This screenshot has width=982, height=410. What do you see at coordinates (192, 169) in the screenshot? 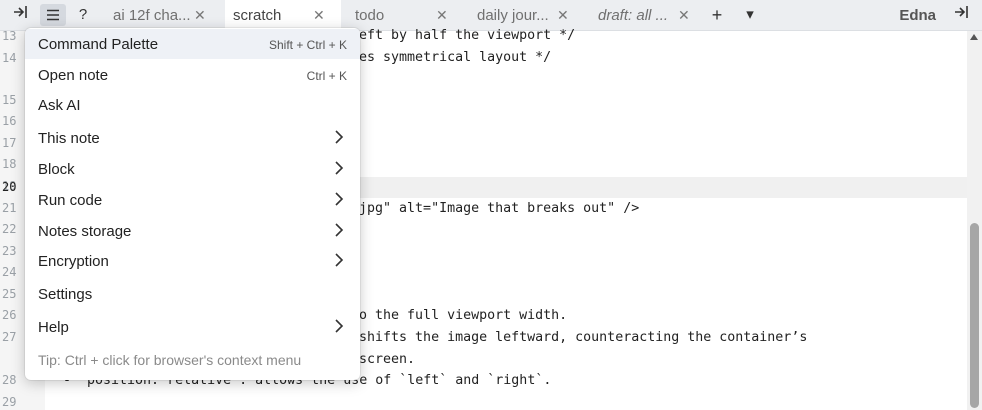
I see `menu-item-block: Block` at bounding box center [192, 169].